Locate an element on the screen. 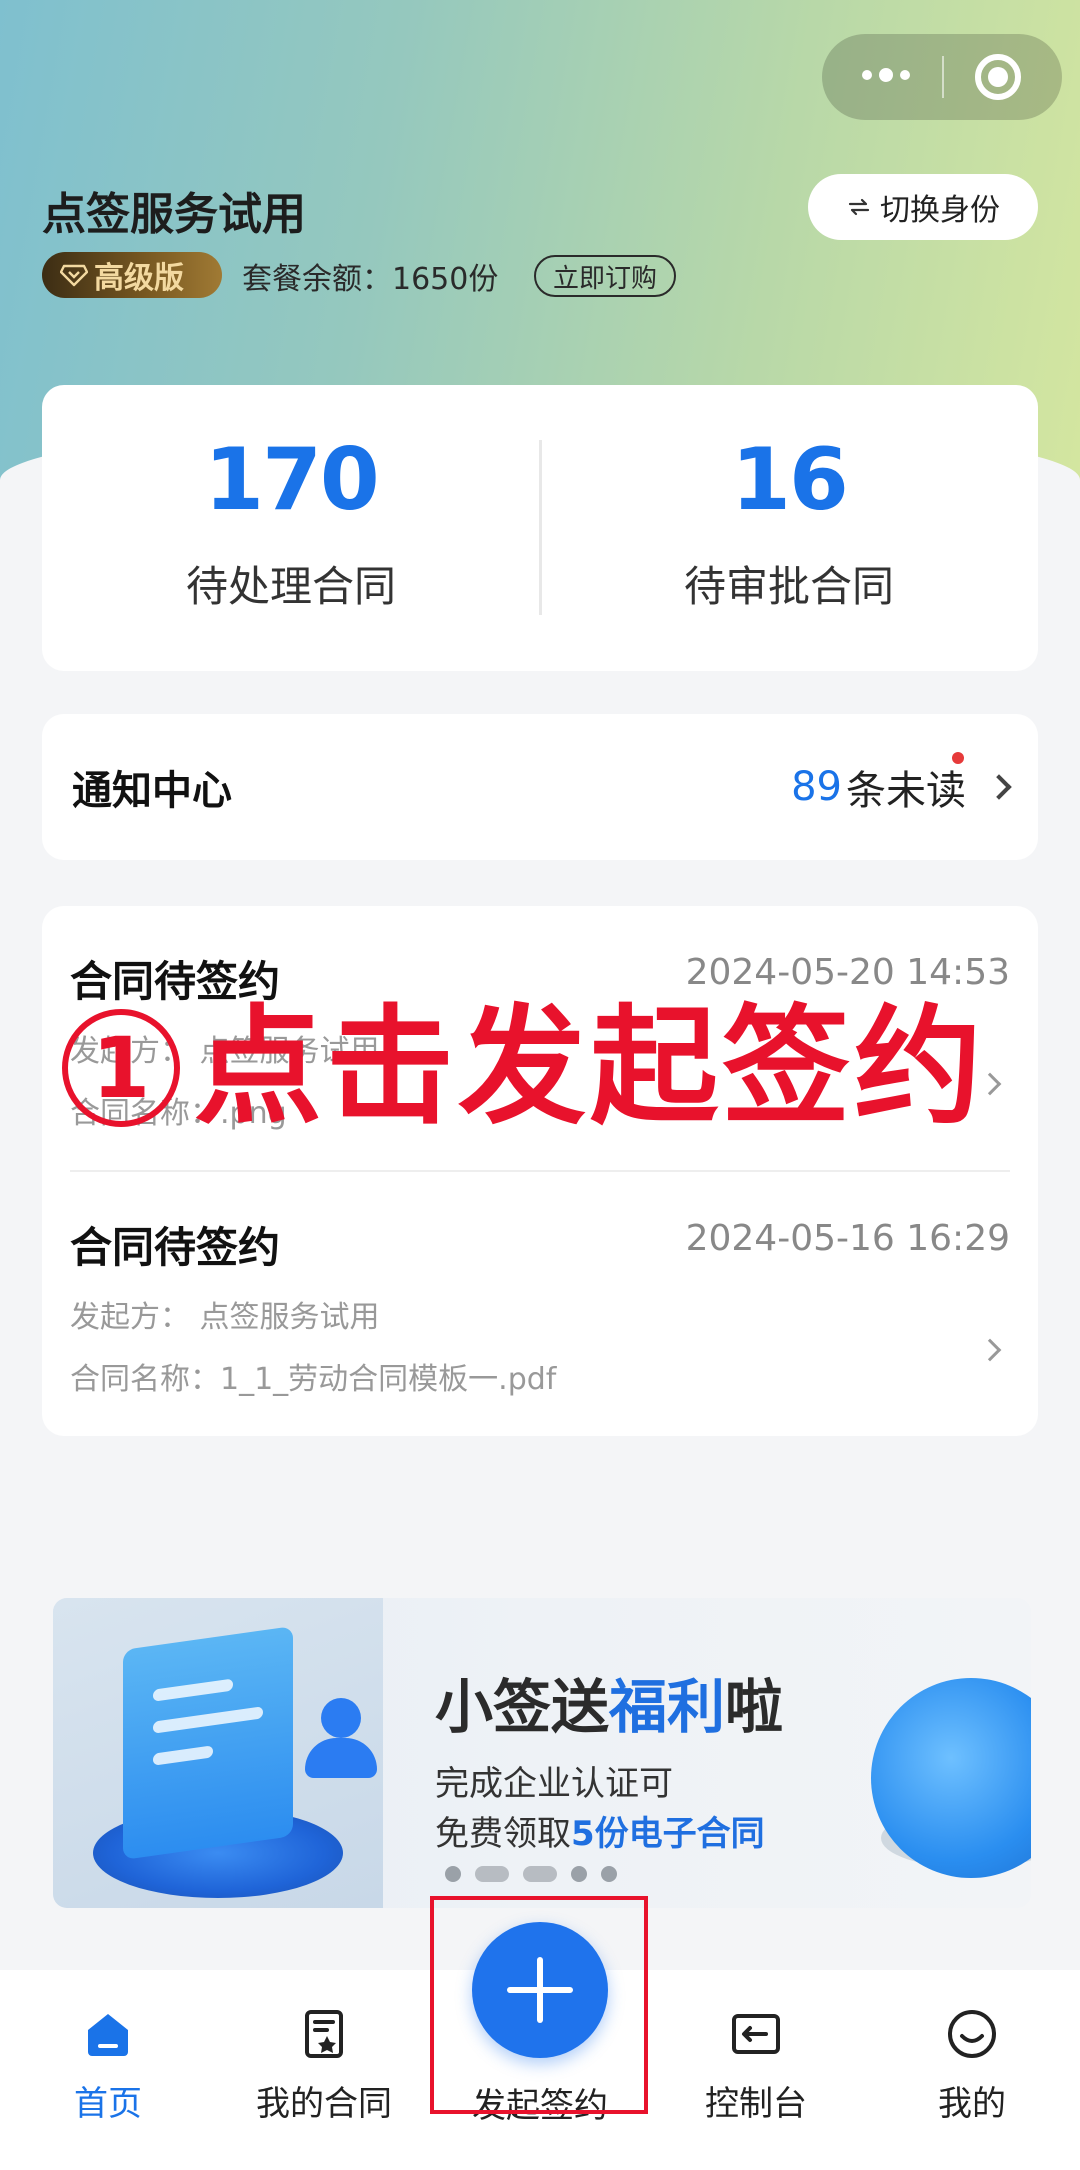 The height and width of the screenshot is (2170, 1080). banner-title-highlight: 福利 is located at coordinates (667, 1707).